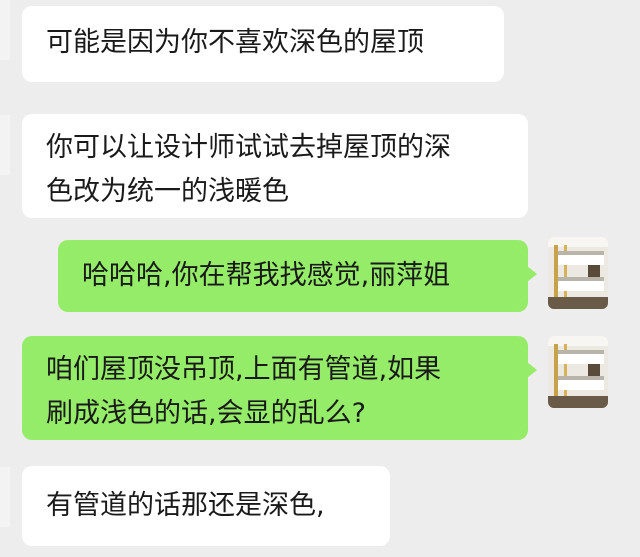 The width and height of the screenshot is (640, 557). Describe the element at coordinates (266, 275) in the screenshot. I see `message-text: 哈哈哈,你在帮我找感觉,丽萍姐` at that location.